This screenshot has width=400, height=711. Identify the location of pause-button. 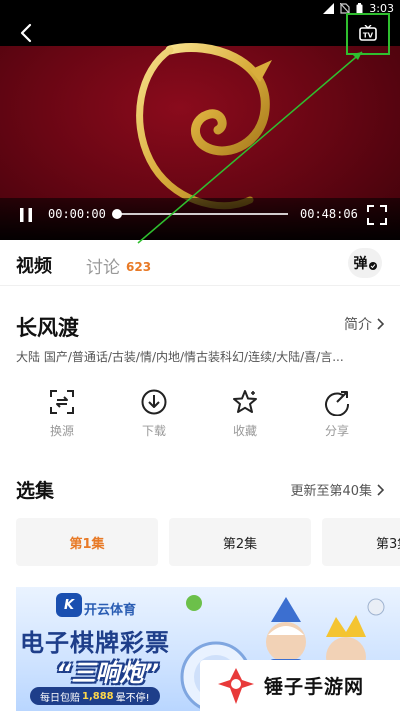
(26, 215).